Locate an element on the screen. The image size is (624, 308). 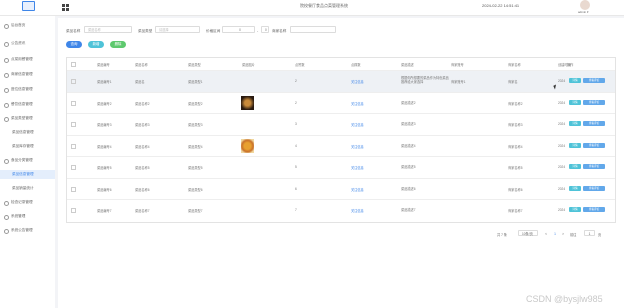
table-row: 菜品编号2 菜品名称2 菜品类型2 2 关注信息 菜品描述2 商家名称2 2024 详情 查看评论 is located at coordinates (341, 102).